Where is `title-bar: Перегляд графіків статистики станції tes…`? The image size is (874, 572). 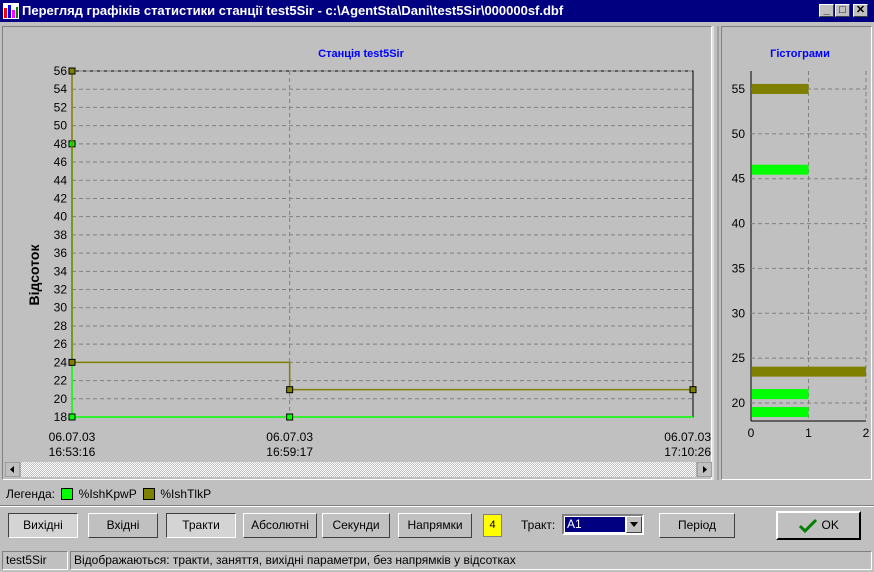
title-bar: Перегляд графіків статистики станції tes… is located at coordinates (437, 11).